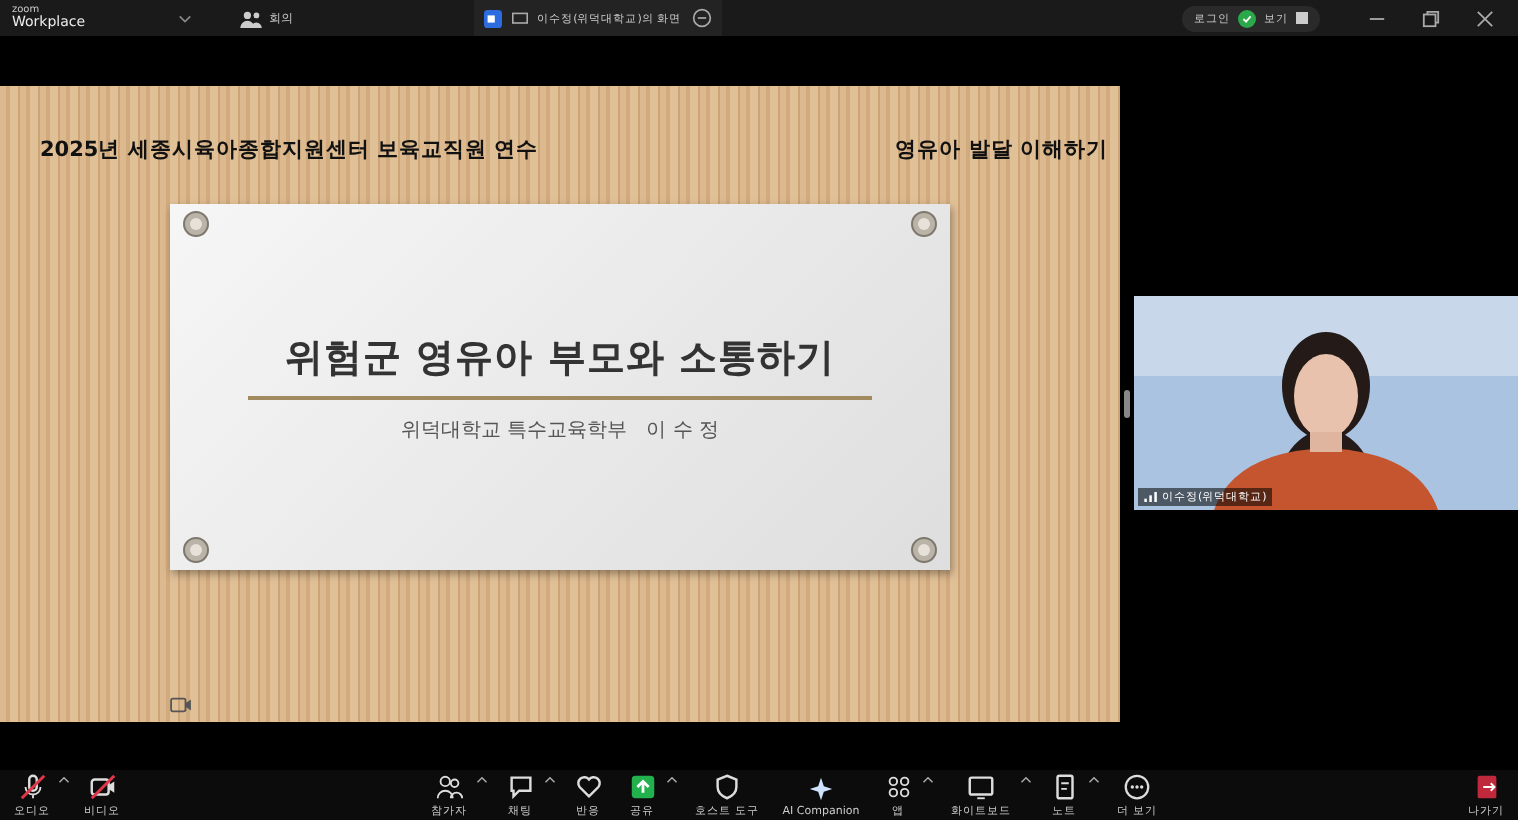 The width and height of the screenshot is (1518, 820). Describe the element at coordinates (1302, 18) in the screenshot. I see `layout-icon` at that location.